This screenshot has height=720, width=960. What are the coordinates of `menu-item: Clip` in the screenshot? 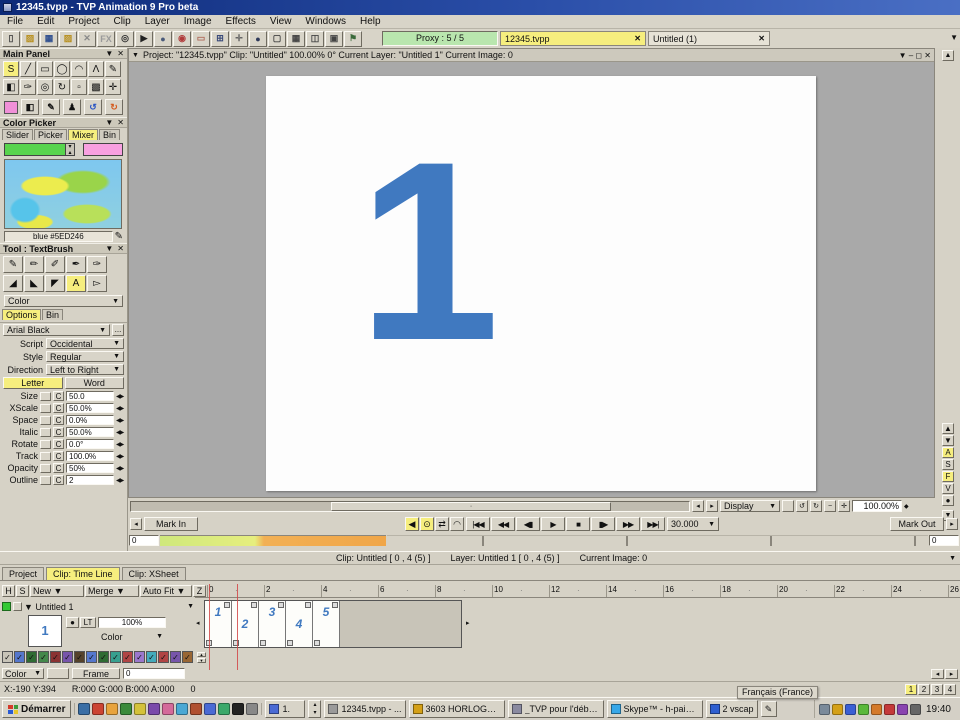 It's located at (121, 21).